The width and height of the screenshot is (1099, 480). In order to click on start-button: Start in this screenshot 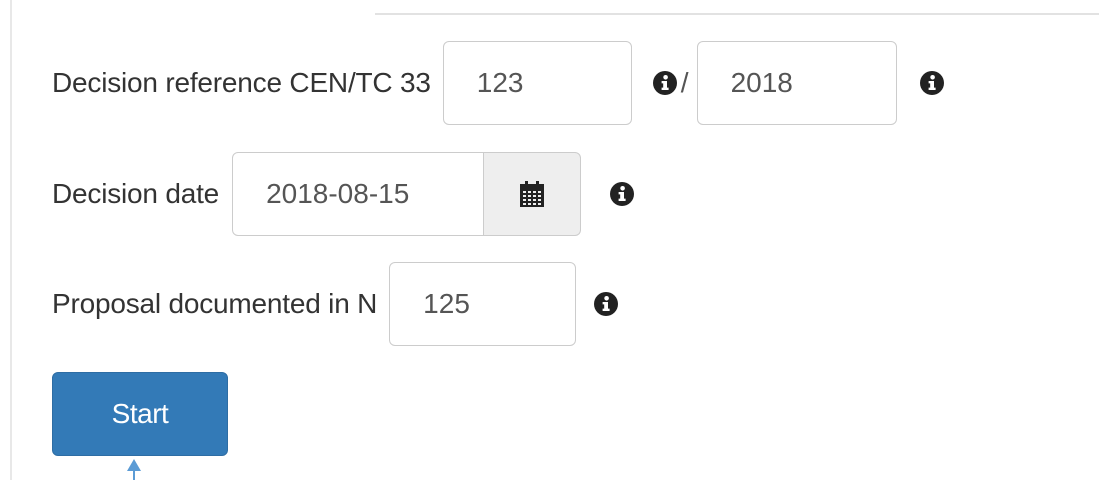, I will do `click(140, 414)`.